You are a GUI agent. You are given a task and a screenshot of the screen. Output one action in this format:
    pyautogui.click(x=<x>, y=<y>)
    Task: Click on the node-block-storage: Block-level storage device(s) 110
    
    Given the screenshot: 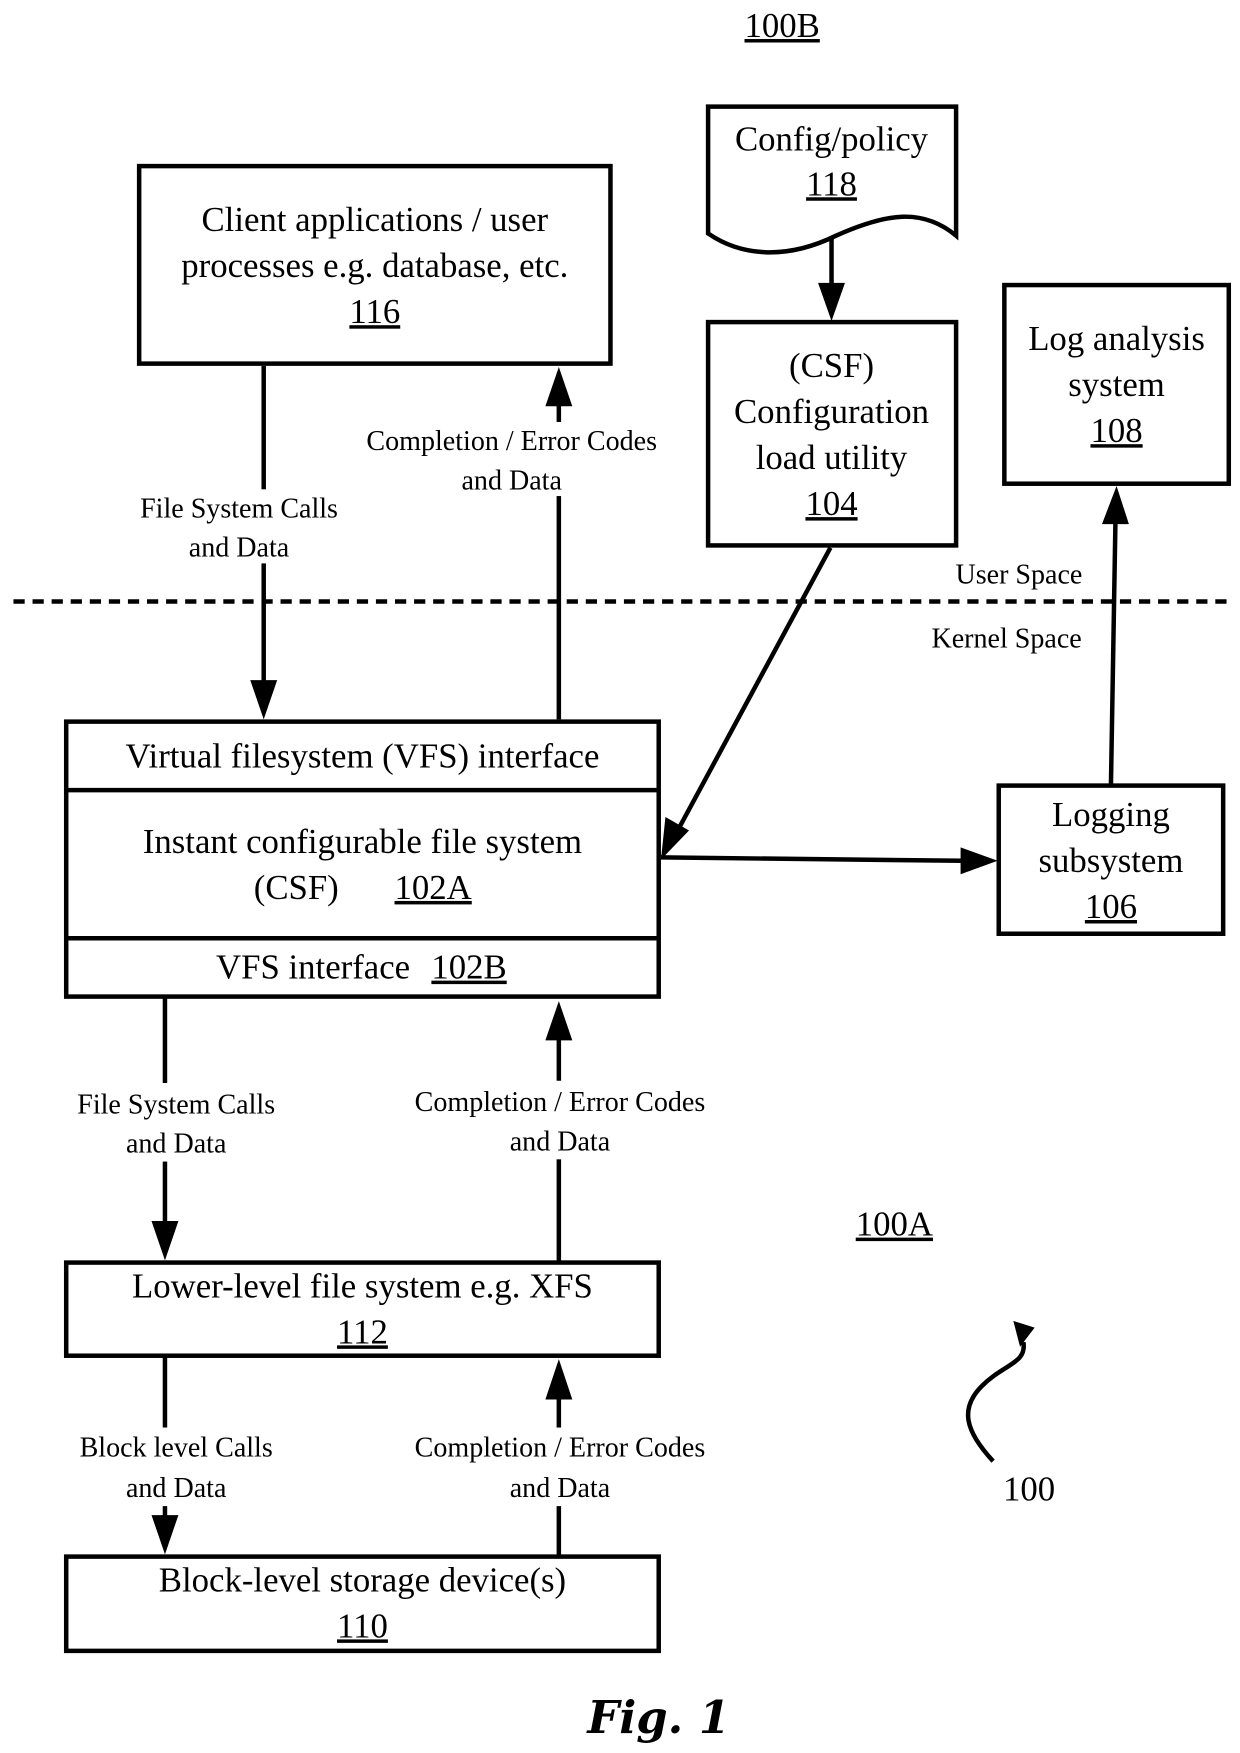 What is the action you would take?
    pyautogui.click(x=362, y=1604)
    